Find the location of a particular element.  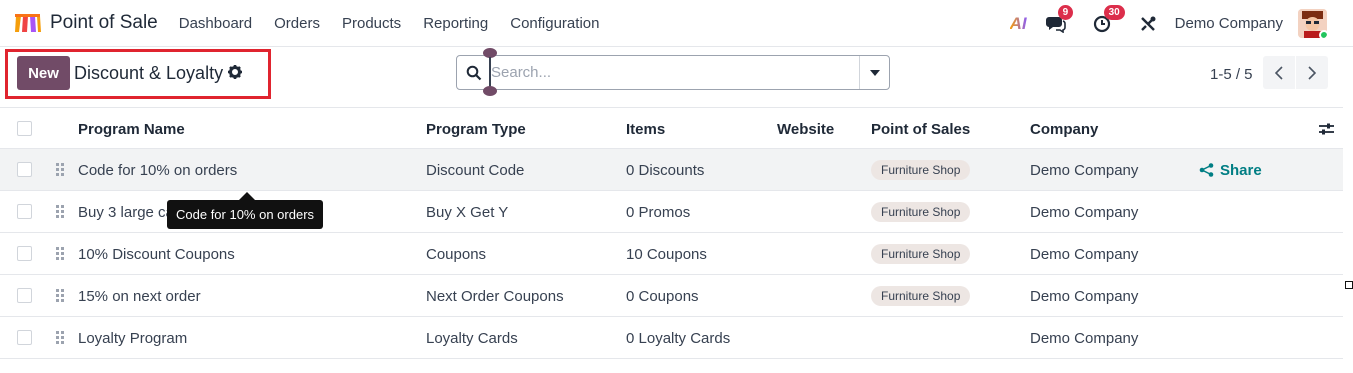

program-items: 0 Loyalty Cards is located at coordinates (678, 338).